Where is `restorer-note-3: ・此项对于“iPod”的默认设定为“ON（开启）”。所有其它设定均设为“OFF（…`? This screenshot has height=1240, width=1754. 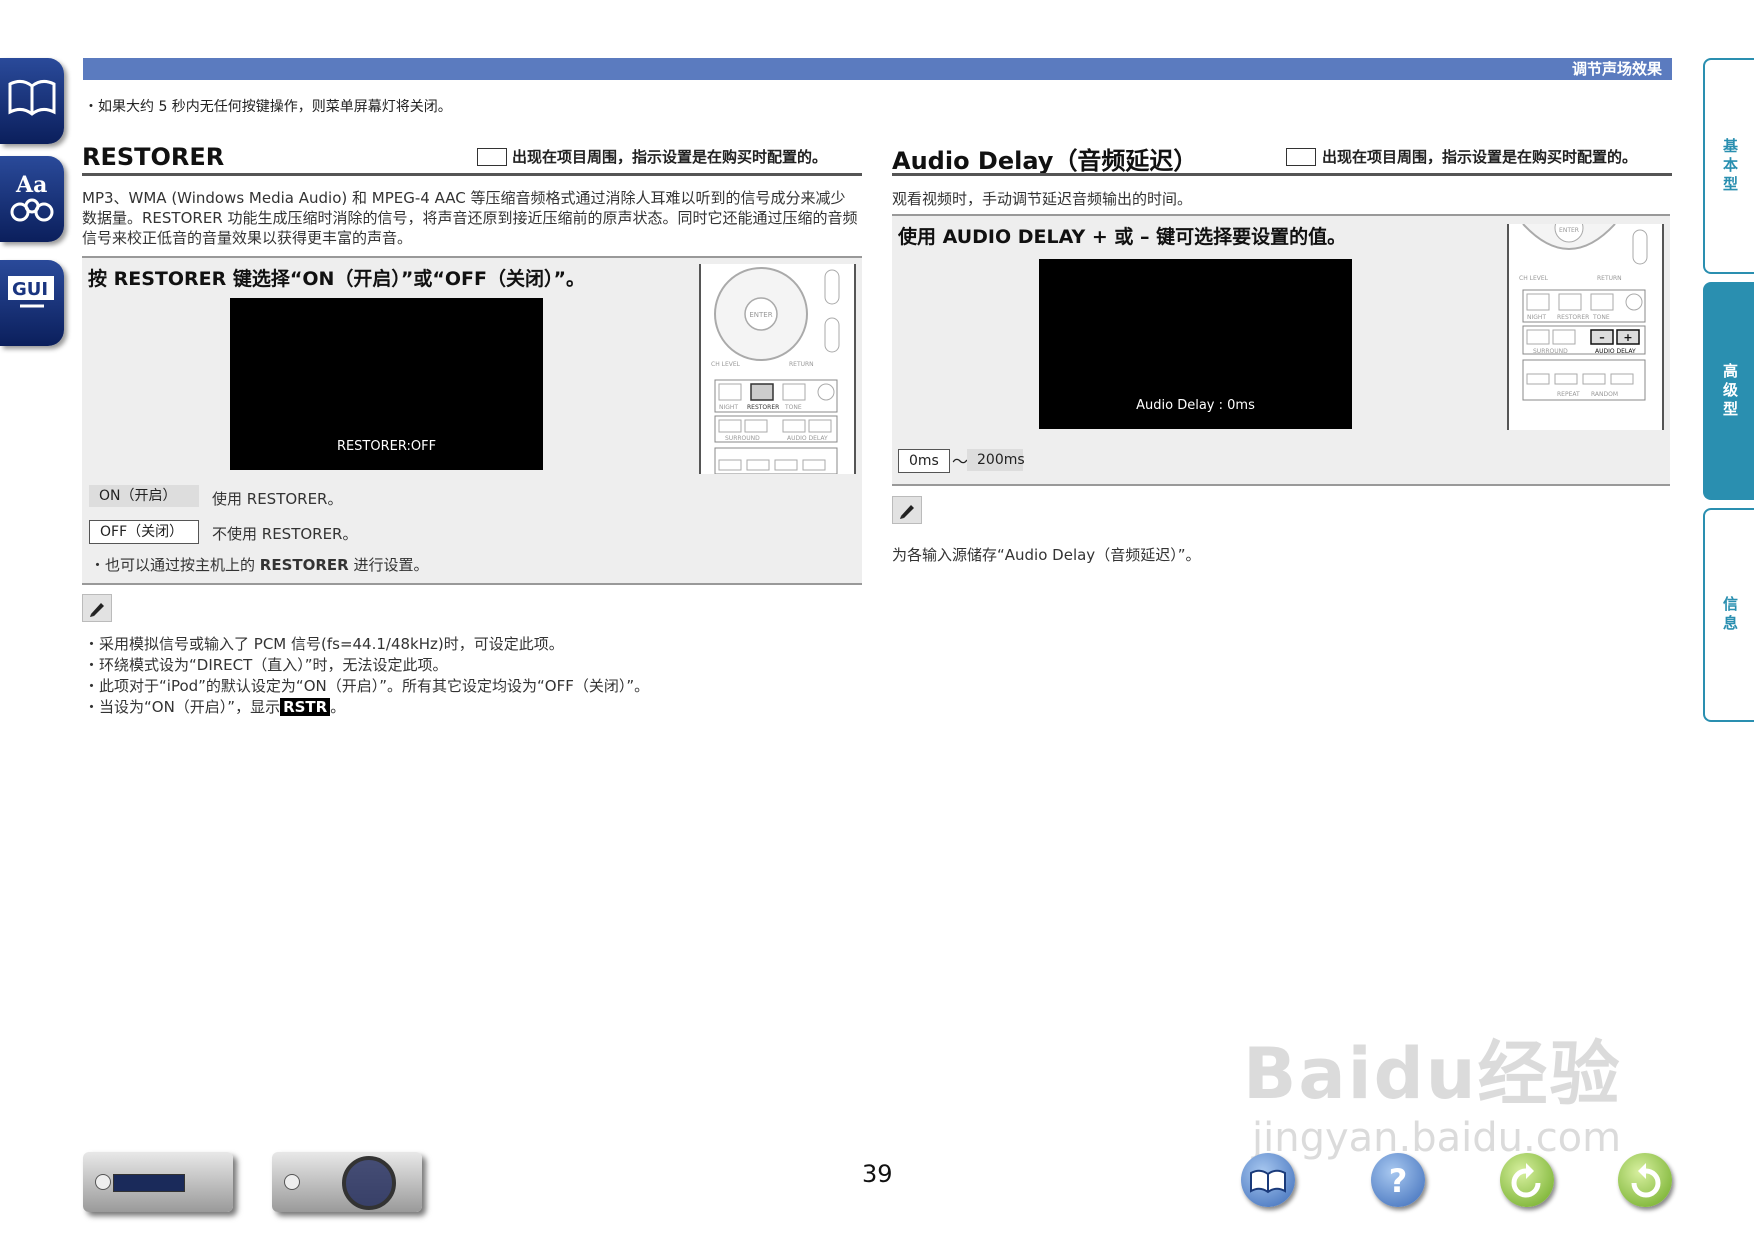
restorer-note-3: ・此项对于“iPod”的默认设定为“ON（开启）”。所有其它设定均设为“OFF（… is located at coordinates (367, 686).